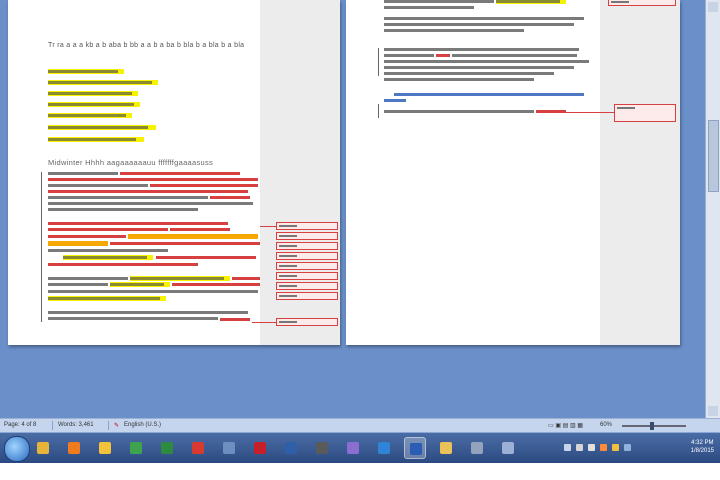 The height and width of the screenshot is (480, 720). I want to click on scrollbar-thumb, so click(713, 156).